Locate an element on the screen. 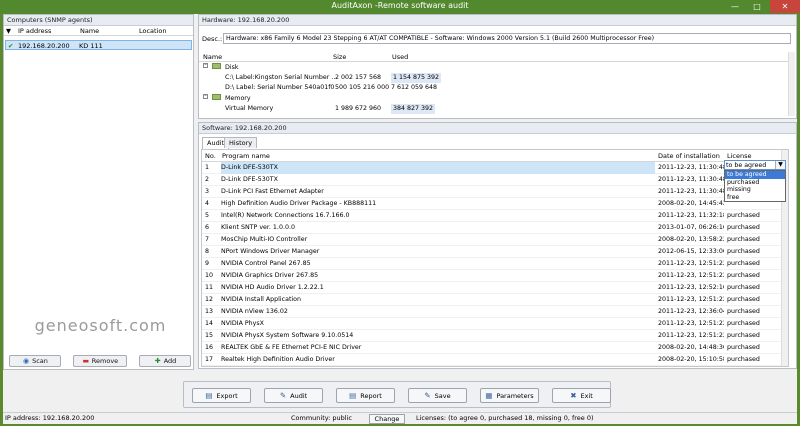  window-title: AuditAxon -Remote software audit is located at coordinates (400, 5).